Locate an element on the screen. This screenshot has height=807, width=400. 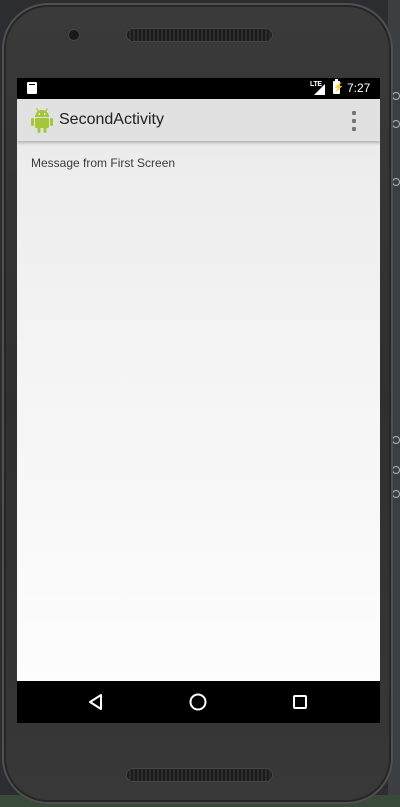
sd-card-icon is located at coordinates (32, 88).